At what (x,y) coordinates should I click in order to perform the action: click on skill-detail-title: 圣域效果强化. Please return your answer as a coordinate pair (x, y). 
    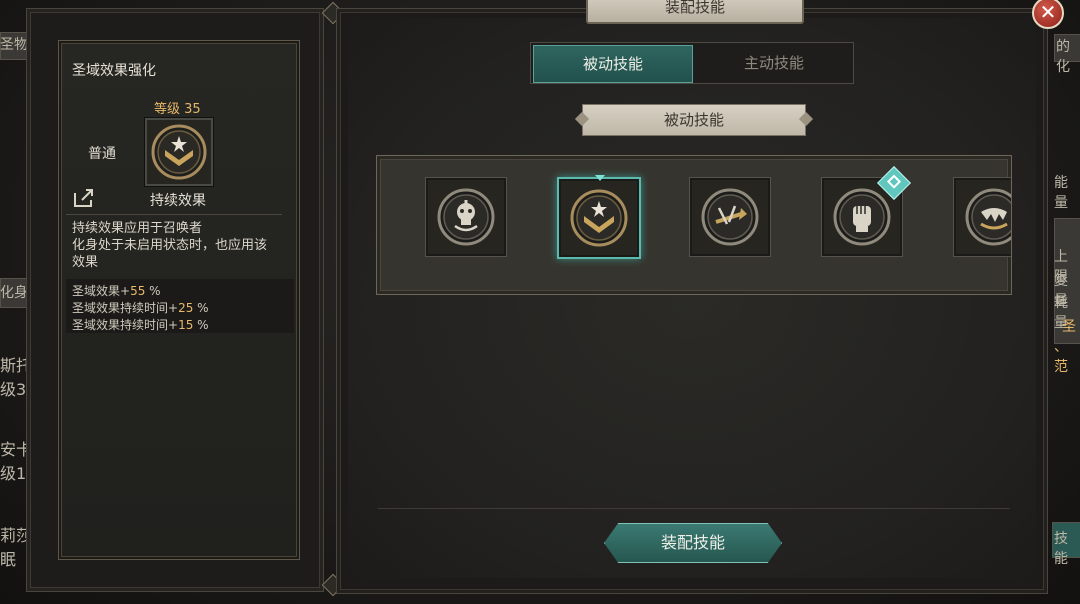
    Looking at the image, I should click on (114, 71).